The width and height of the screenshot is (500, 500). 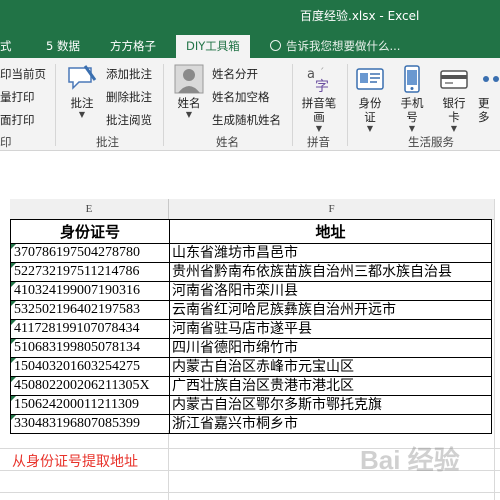 What do you see at coordinates (318, 142) in the screenshot?
I see `pinyin-group-label: 拼音` at bounding box center [318, 142].